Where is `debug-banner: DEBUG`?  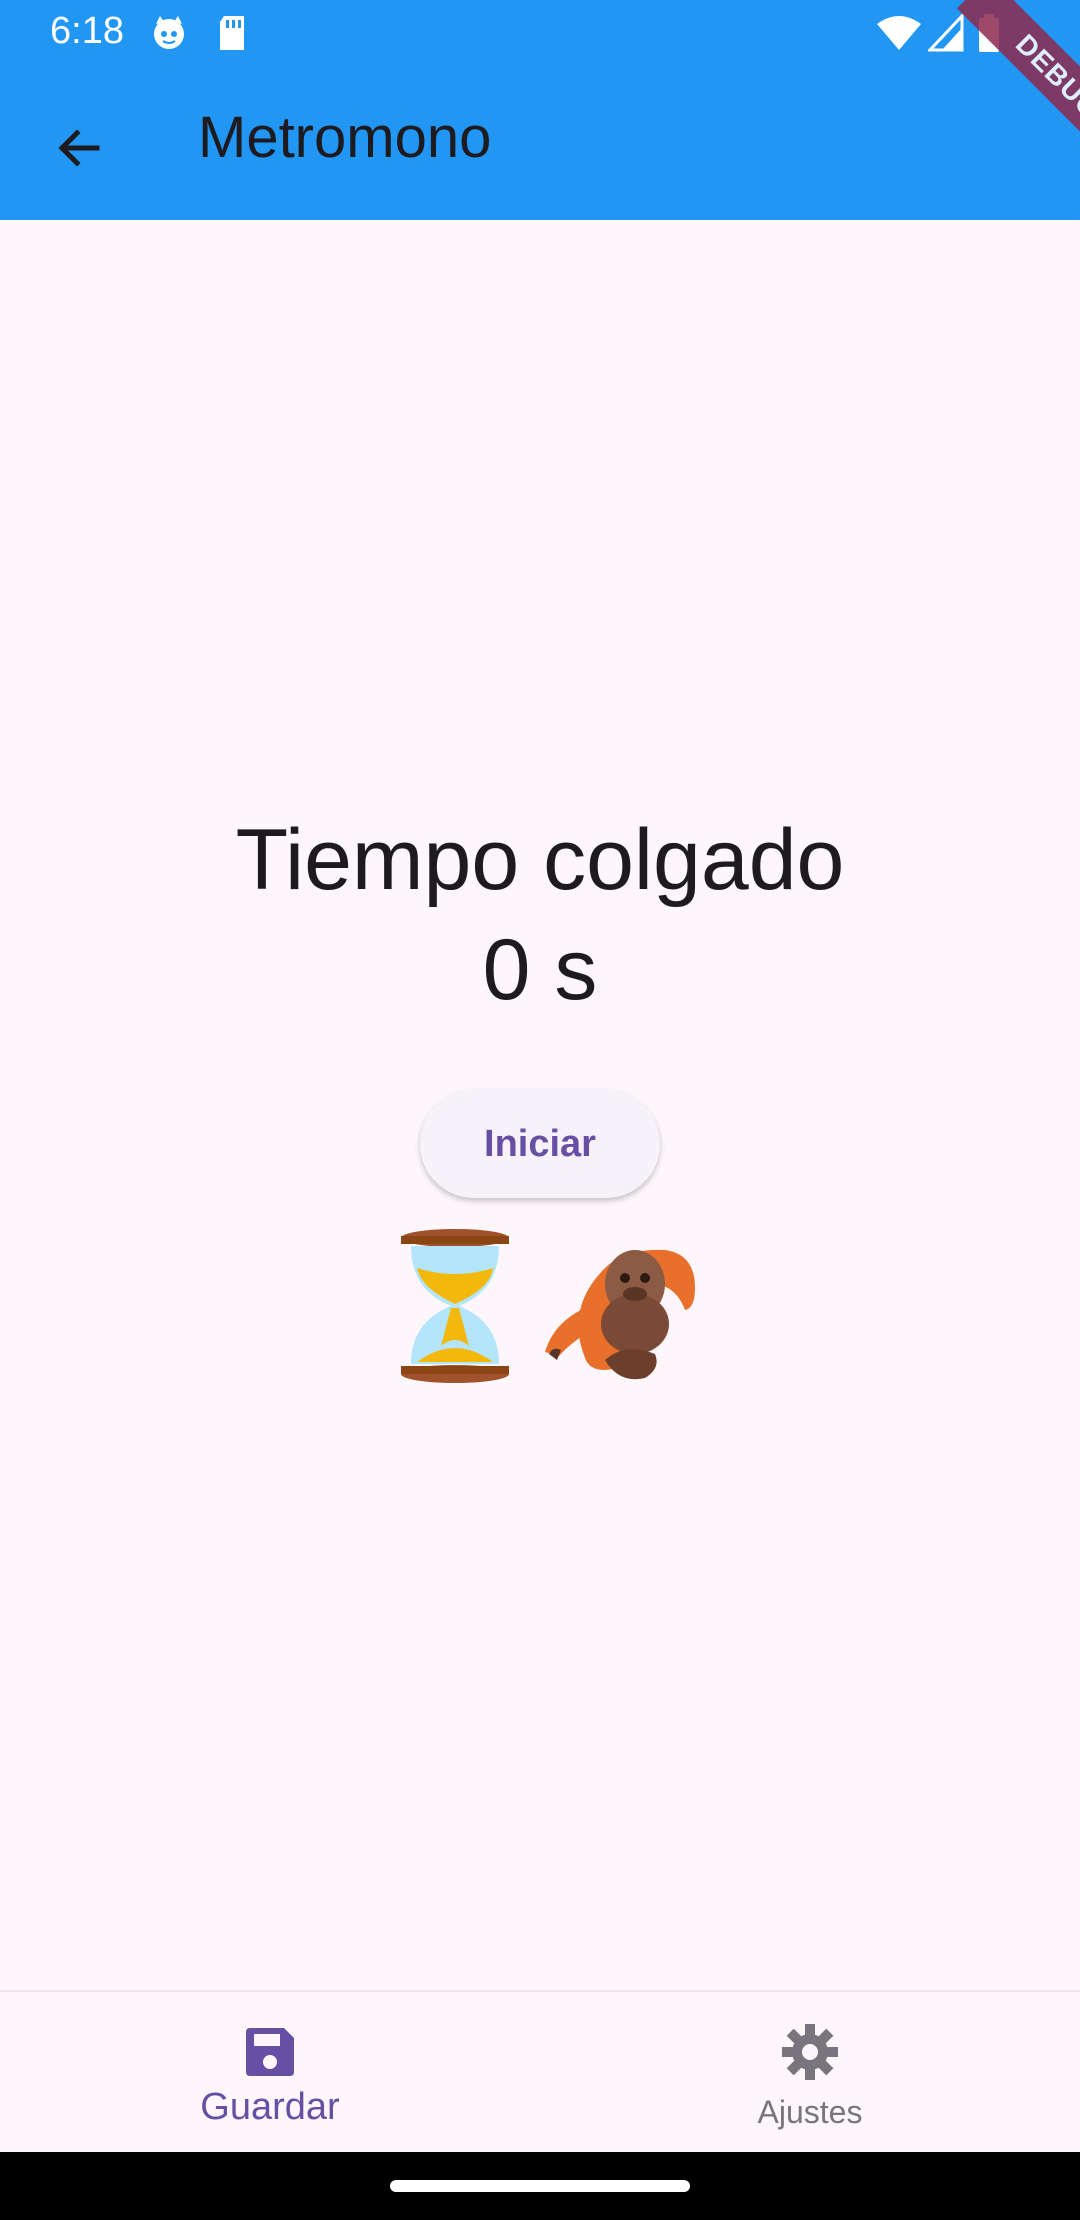
debug-banner: DEBUG is located at coordinates (990, 90).